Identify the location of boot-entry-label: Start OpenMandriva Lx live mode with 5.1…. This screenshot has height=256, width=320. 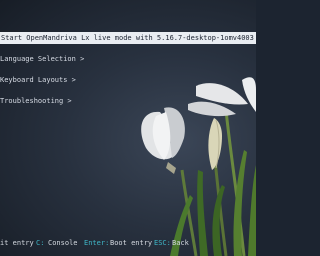
(127, 38).